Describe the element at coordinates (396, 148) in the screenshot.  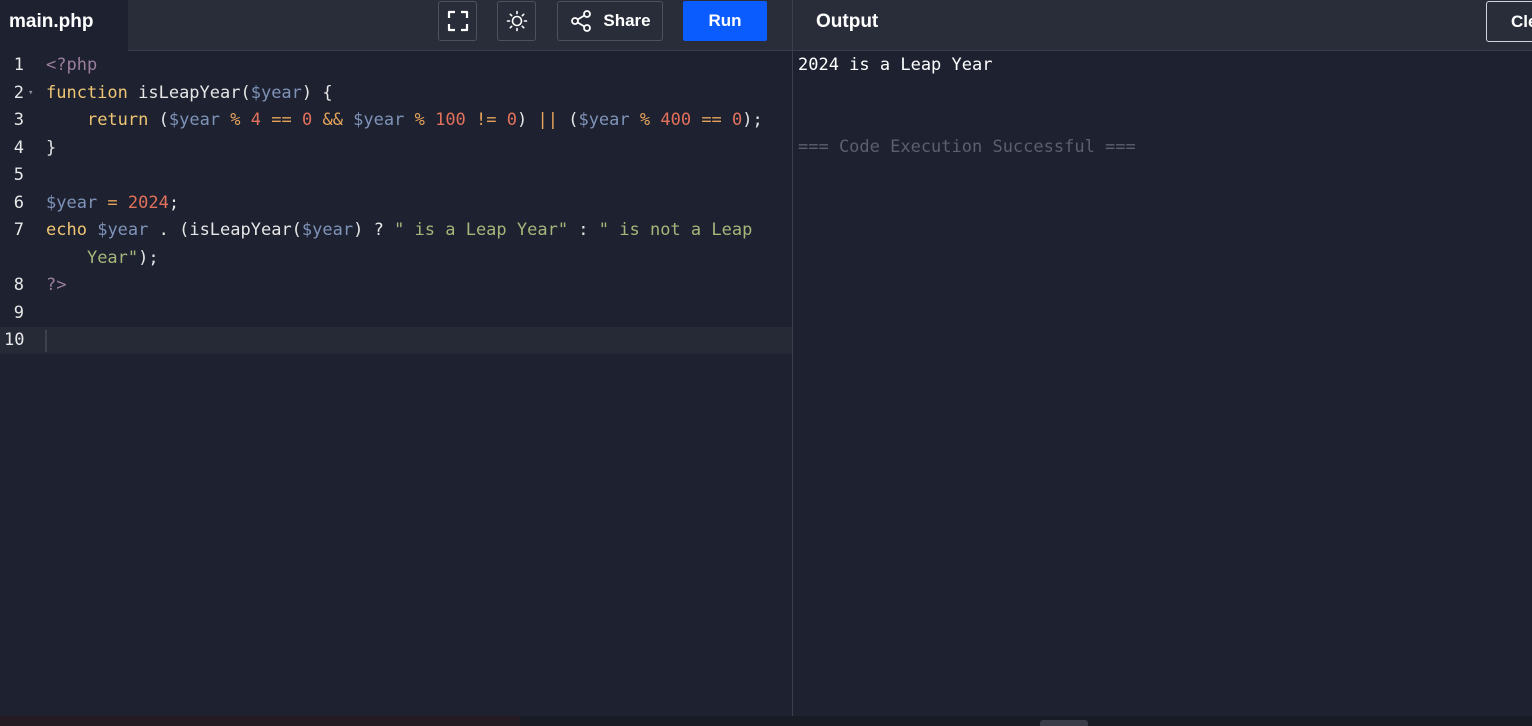
I see `code-line: 4}` at that location.